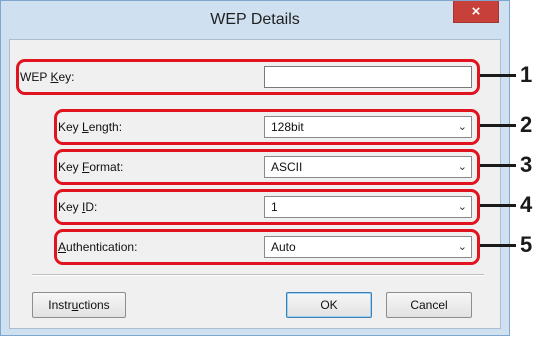  What do you see at coordinates (526, 244) in the screenshot?
I see `callout-number: 5` at bounding box center [526, 244].